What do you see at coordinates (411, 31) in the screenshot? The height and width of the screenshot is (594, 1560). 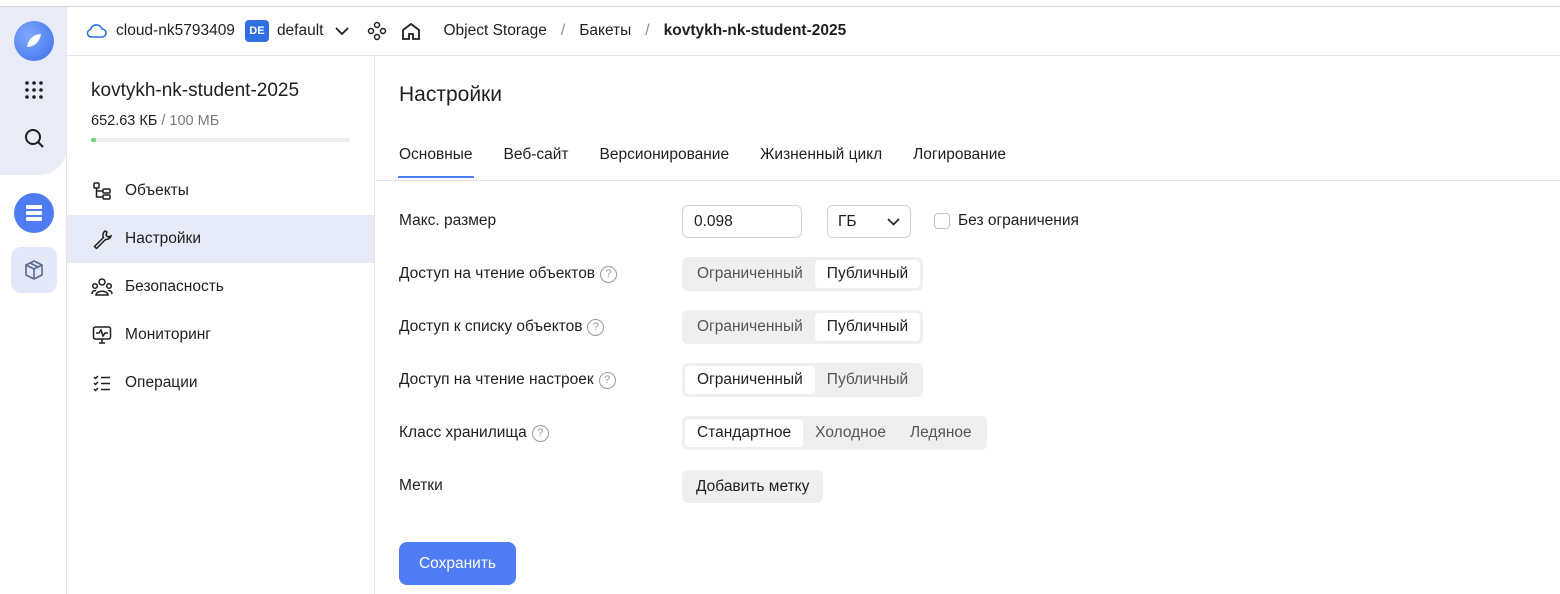 I see `home-icon` at bounding box center [411, 31].